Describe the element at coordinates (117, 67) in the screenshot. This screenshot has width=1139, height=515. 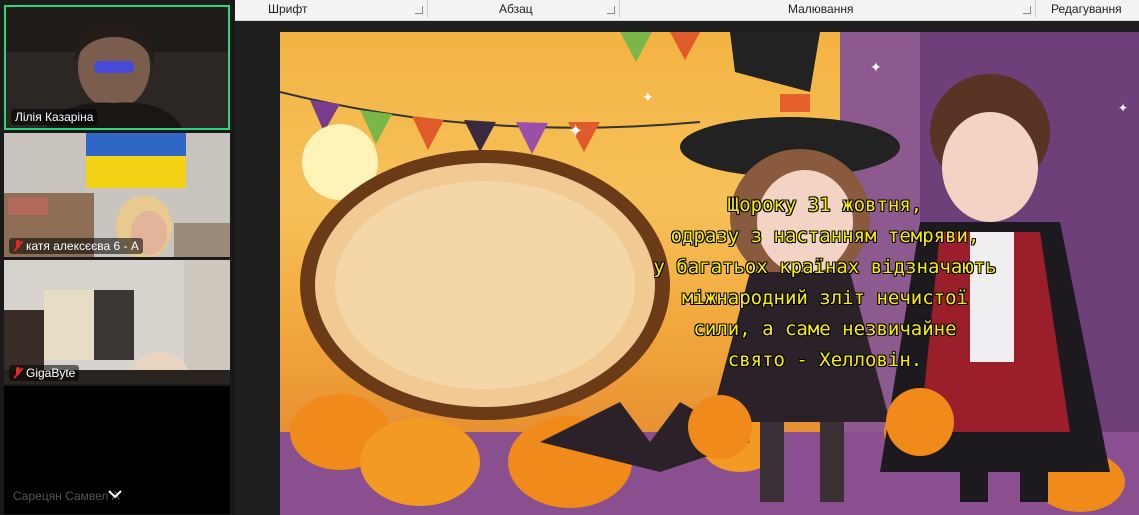
I see `participant-tile: Лілія Казаріна` at that location.